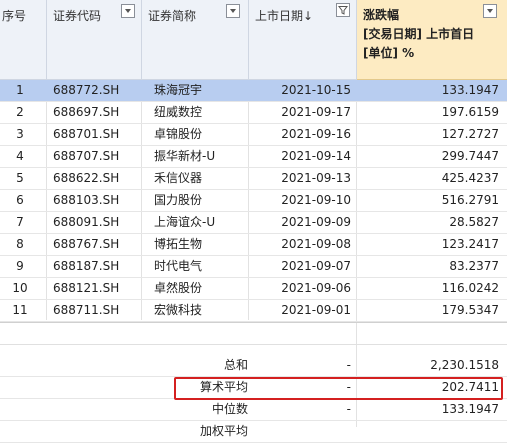  What do you see at coordinates (470, 409) in the screenshot?
I see `summary-value: 133.1947` at bounding box center [470, 409].